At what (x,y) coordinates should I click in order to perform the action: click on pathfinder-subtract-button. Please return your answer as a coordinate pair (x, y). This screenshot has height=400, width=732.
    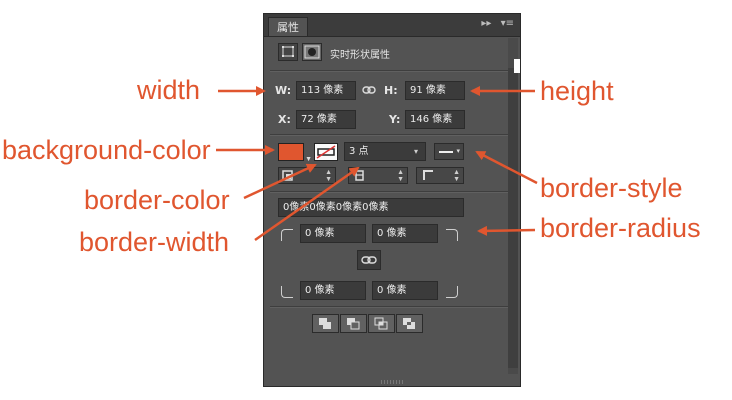
    Looking at the image, I should click on (353, 323).